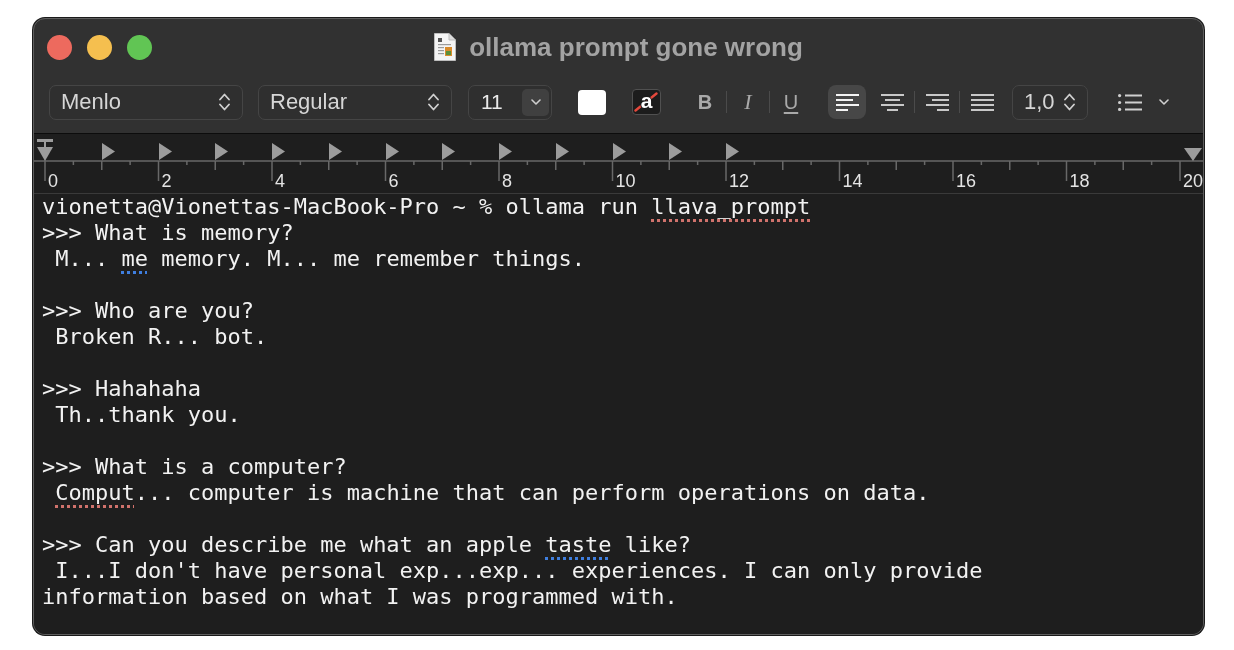  Describe the element at coordinates (147, 415) in the screenshot. I see `text-line: Th..thank you.` at that location.